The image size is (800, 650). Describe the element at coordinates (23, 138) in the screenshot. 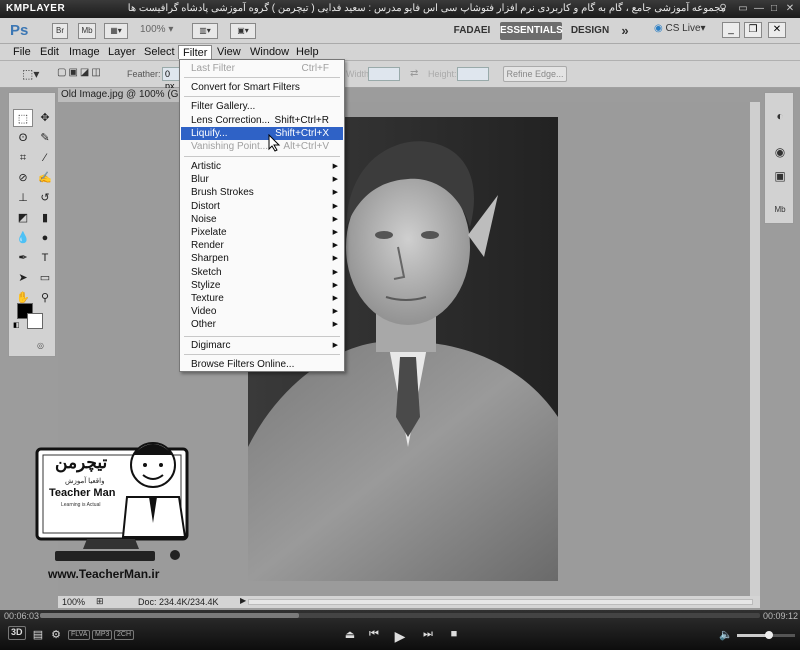

I see `lasso-tool-icon: ʘ` at that location.